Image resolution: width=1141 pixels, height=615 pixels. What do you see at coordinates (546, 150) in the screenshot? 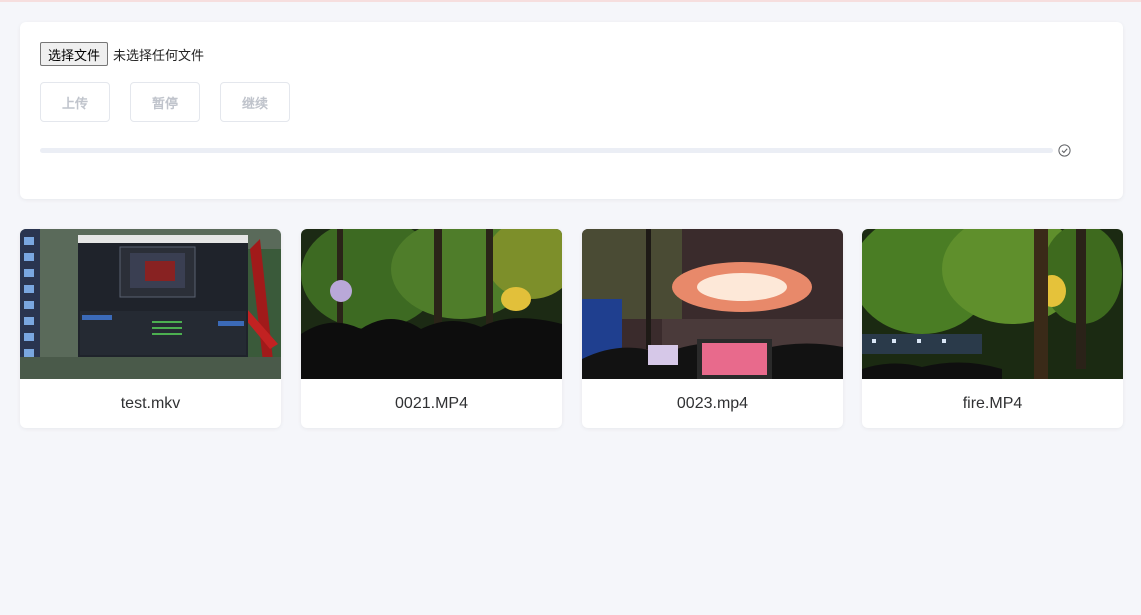
I see `upload-progress-bar` at bounding box center [546, 150].